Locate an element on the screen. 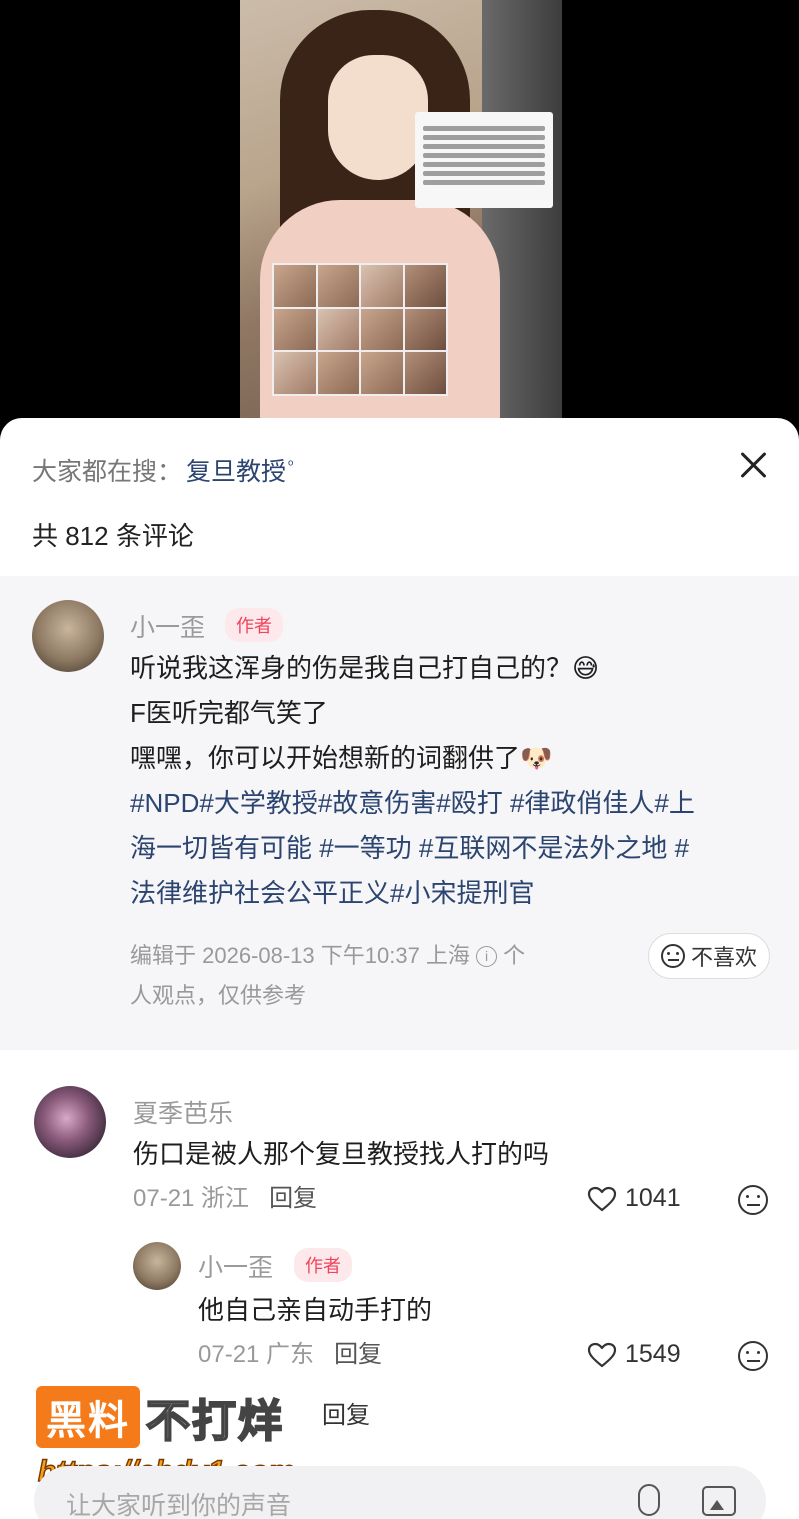 The height and width of the screenshot is (1519, 799). comment-count: 共 812 条评论 is located at coordinates (113, 536).